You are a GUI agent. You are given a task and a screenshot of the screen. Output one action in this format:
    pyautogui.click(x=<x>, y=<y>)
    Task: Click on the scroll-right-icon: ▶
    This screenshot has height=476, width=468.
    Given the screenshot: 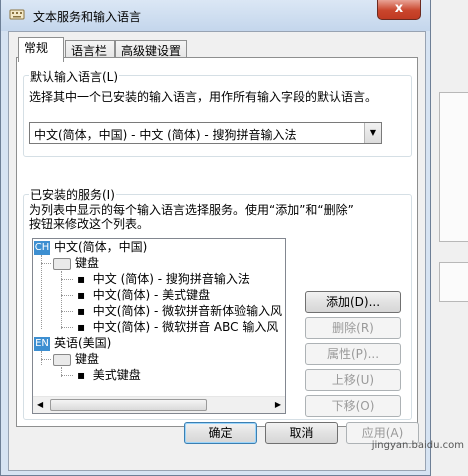 What is the action you would take?
    pyautogui.click(x=278, y=404)
    